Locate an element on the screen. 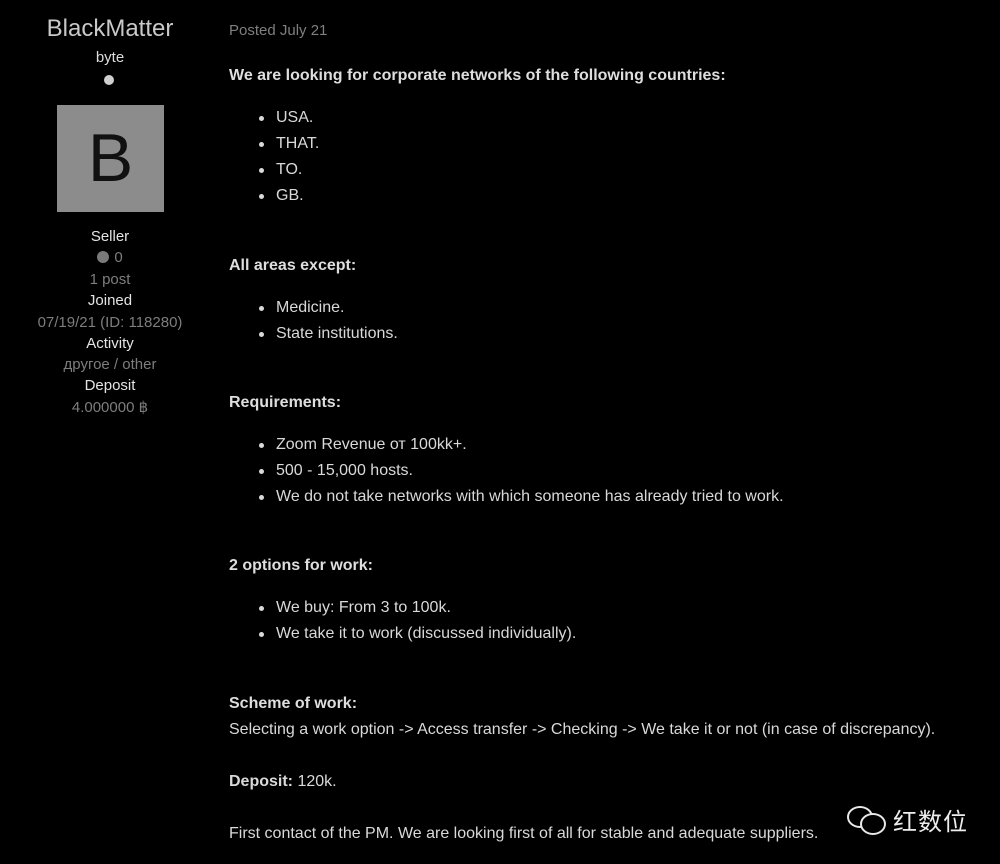  list-item: 500 - 15,000 hosts. is located at coordinates (506, 471).